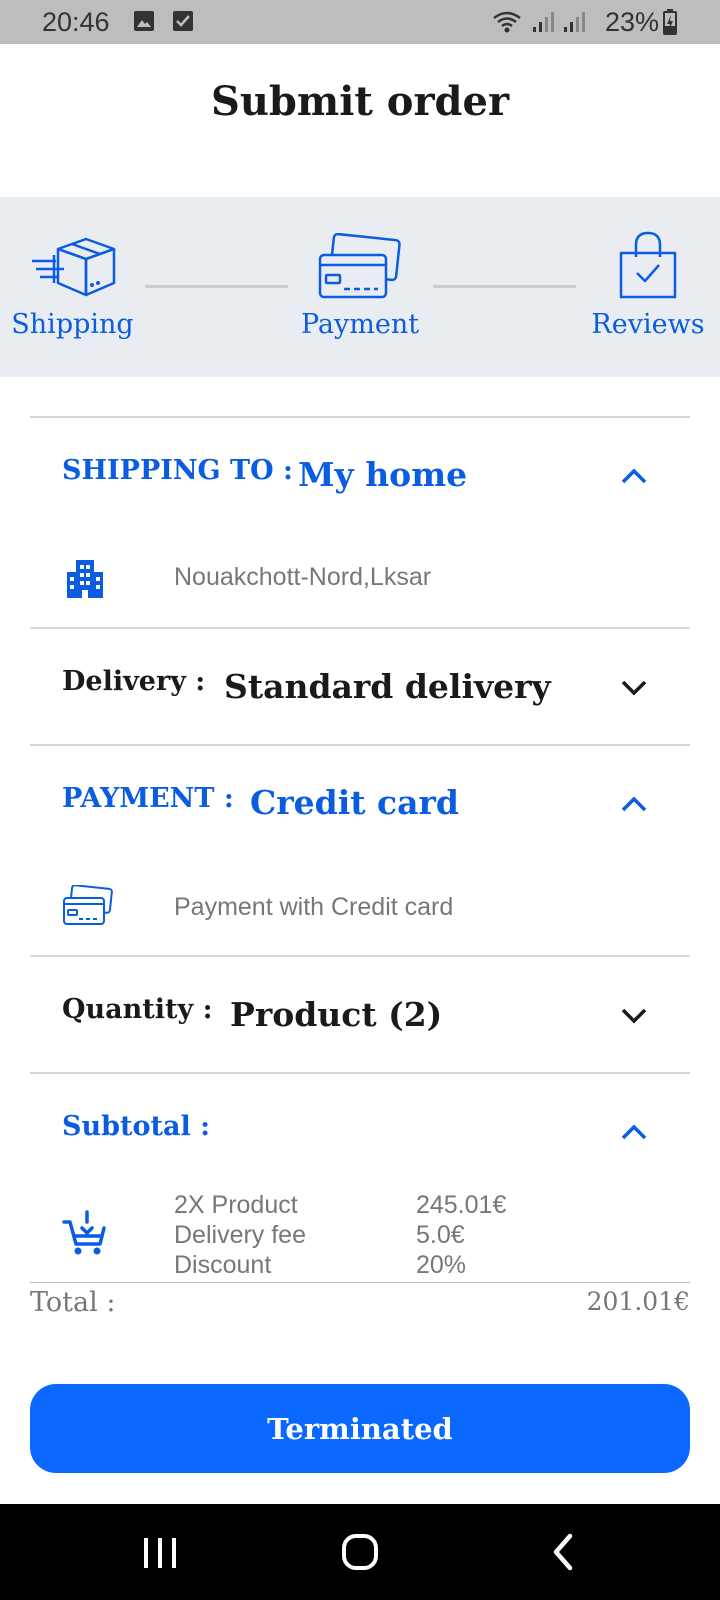 The height and width of the screenshot is (1600, 720). I want to click on check-box-icon, so click(183, 21).